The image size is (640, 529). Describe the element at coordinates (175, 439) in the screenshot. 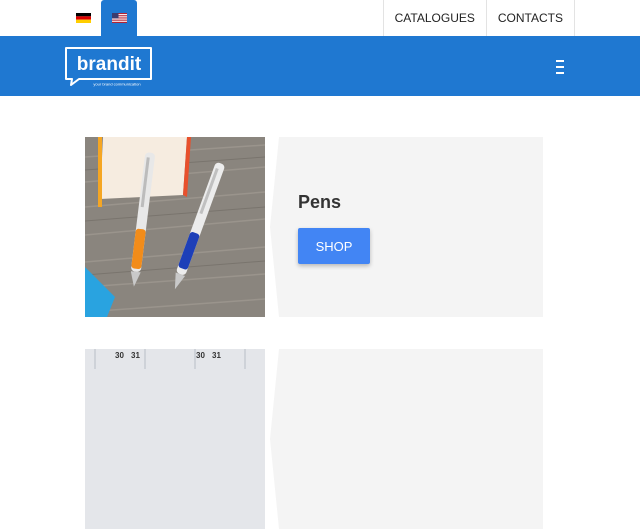

I see `calendar-photo: 30 31 30 31` at that location.